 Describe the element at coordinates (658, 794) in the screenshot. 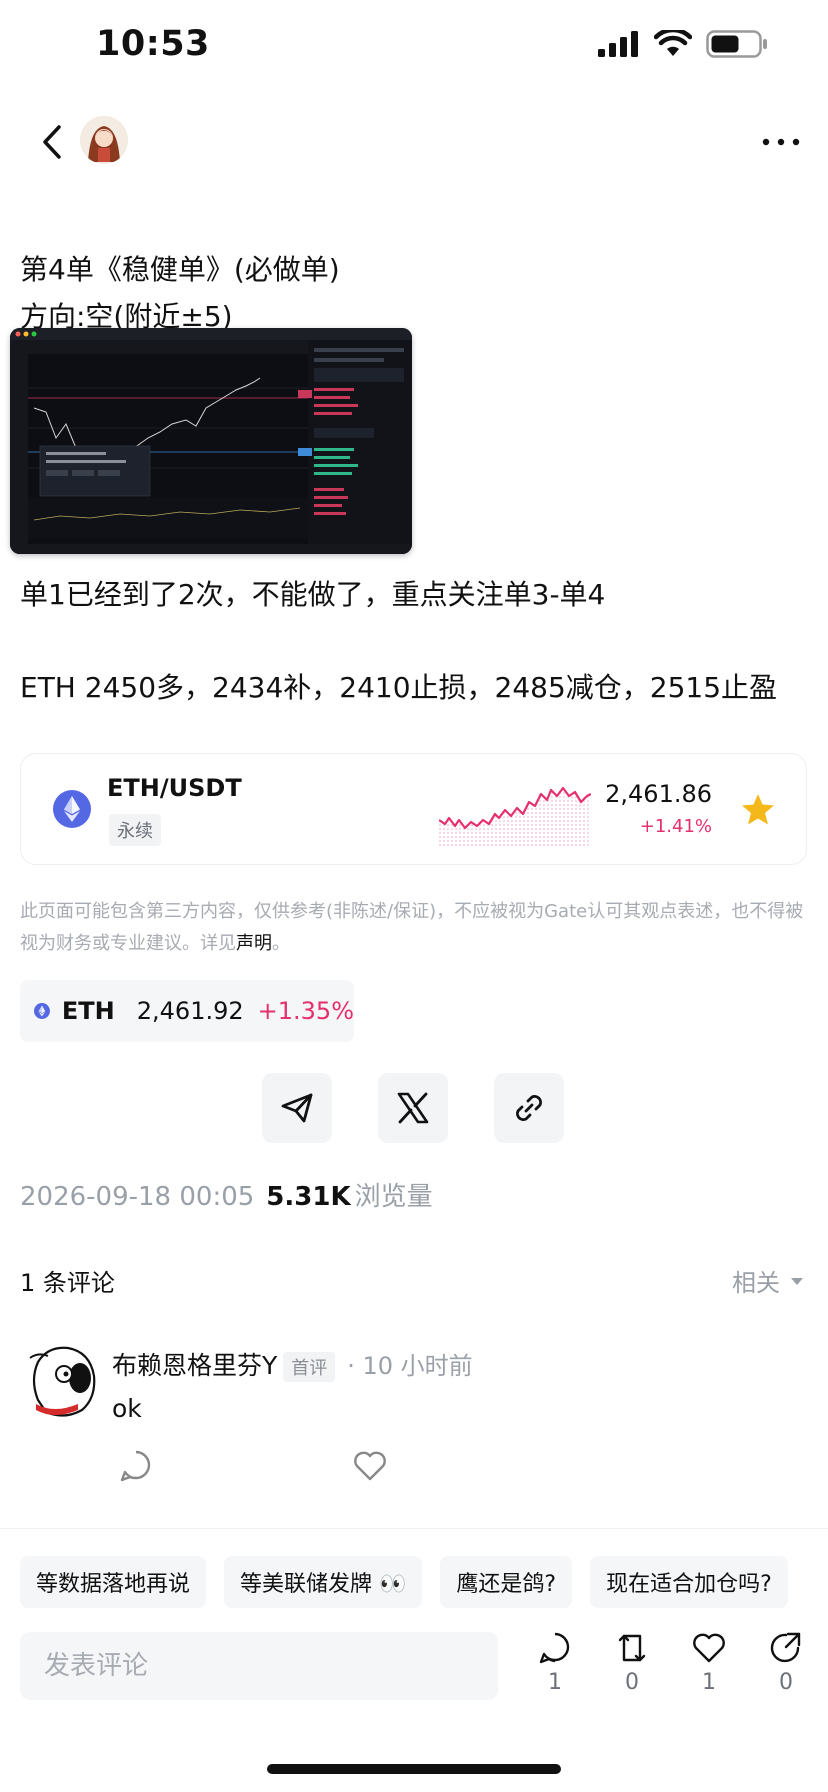

I see `ticker-price: 2,461.86` at that location.